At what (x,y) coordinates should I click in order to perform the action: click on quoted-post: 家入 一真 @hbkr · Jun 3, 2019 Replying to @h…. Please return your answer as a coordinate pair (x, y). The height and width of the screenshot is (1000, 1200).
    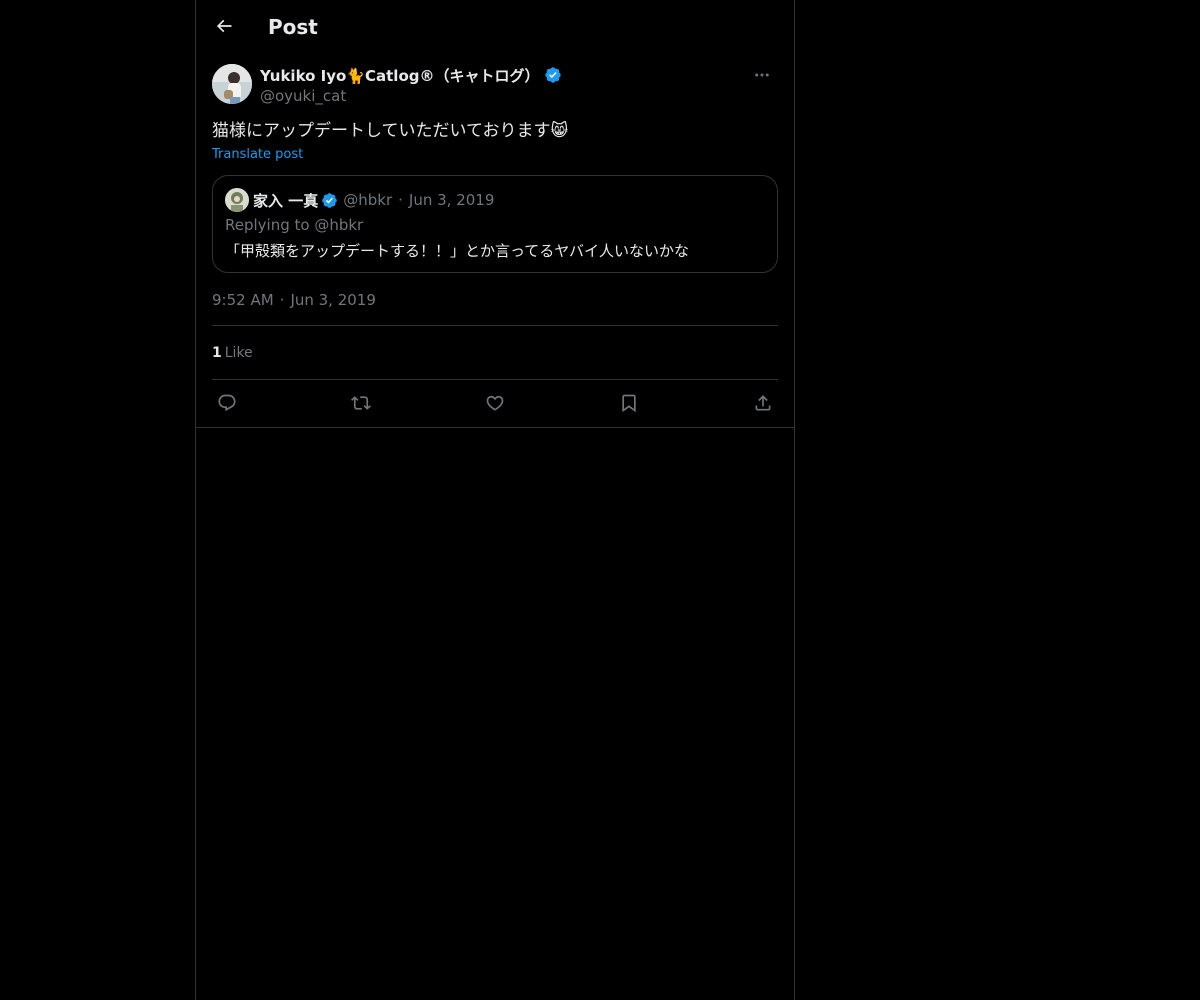
    Looking at the image, I should click on (495, 224).